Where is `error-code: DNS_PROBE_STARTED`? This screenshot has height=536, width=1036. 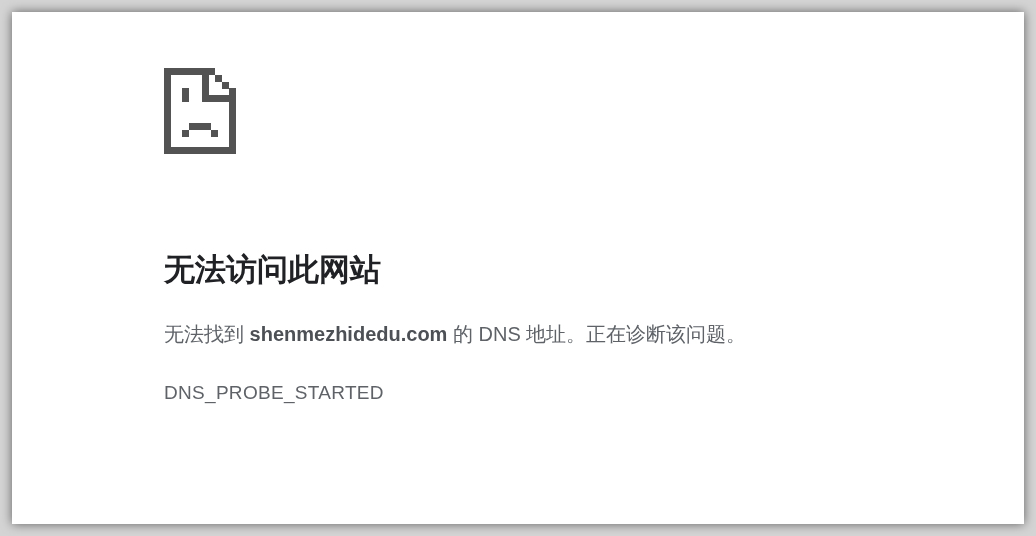
error-code: DNS_PROBE_STARTED is located at coordinates (274, 393).